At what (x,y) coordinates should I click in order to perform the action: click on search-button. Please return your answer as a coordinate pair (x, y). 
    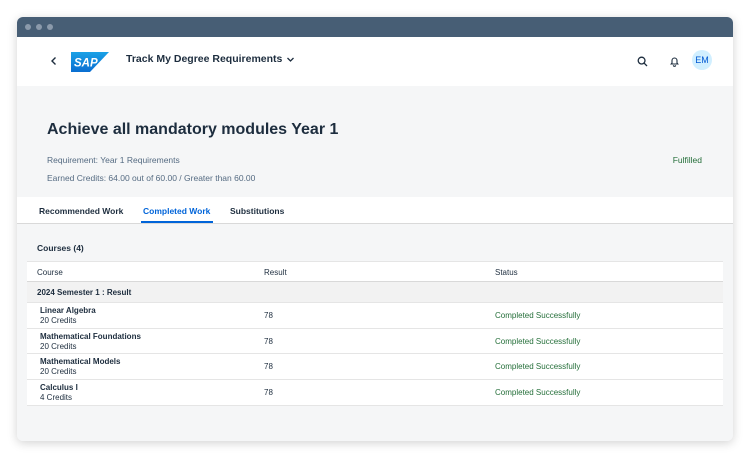
    Looking at the image, I should click on (642, 61).